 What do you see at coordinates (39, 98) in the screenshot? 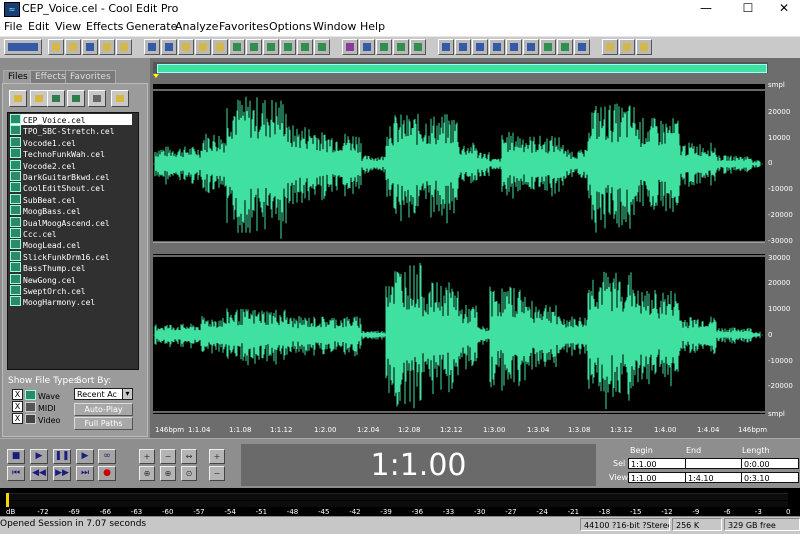
I see `import-file-icon` at bounding box center [39, 98].